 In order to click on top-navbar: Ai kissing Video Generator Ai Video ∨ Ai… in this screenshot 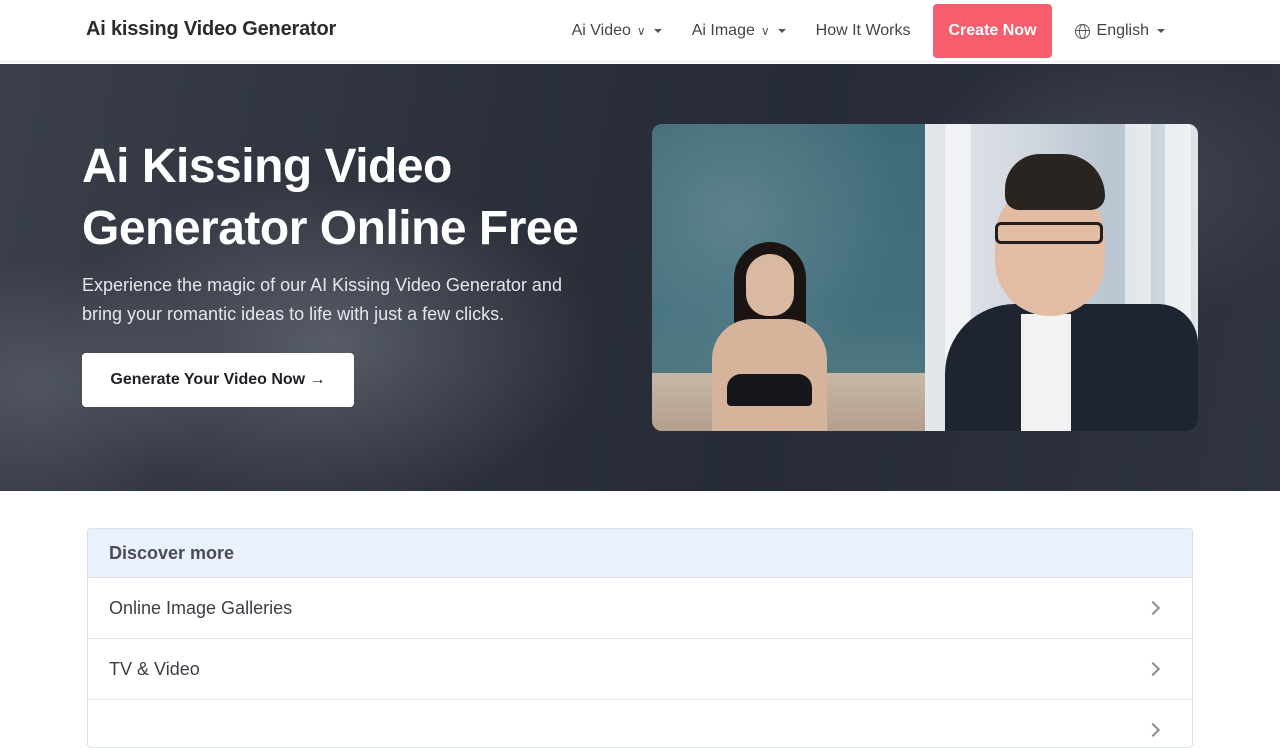, I will do `click(640, 31)`.